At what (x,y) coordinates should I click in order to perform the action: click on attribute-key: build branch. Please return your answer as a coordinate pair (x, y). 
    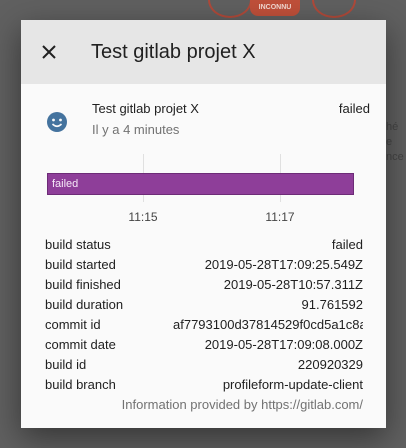
    Looking at the image, I should click on (80, 384).